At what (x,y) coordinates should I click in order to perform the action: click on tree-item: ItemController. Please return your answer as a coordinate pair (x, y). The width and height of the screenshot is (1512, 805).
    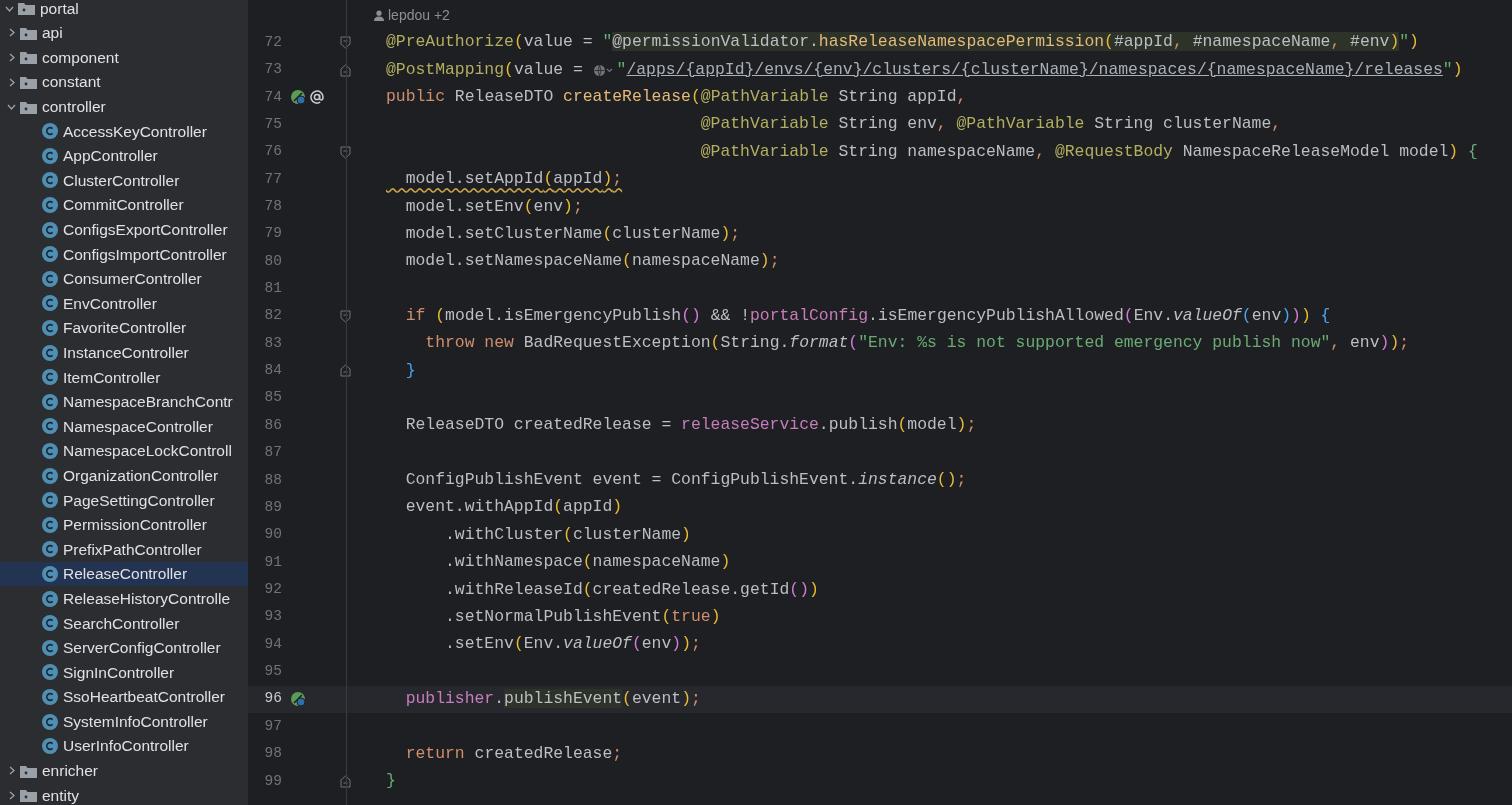
    Looking at the image, I should click on (124, 377).